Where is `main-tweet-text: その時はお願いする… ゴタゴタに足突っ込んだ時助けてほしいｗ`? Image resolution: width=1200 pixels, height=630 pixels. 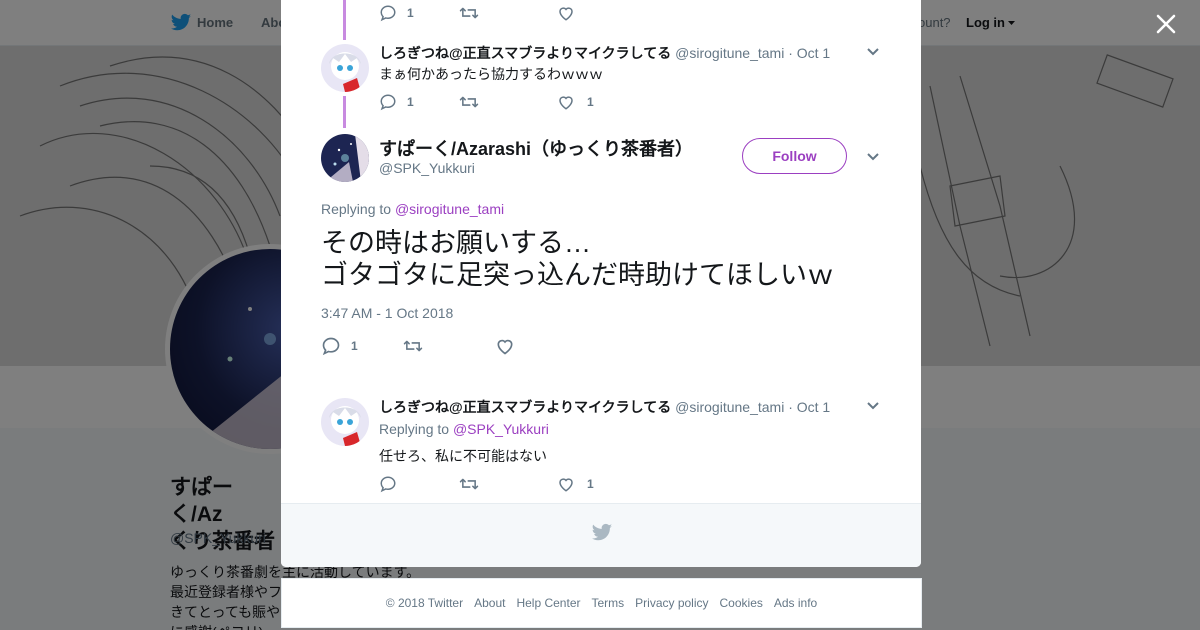 main-tweet-text: その時はお願いする… ゴタゴタに足突っ込んだ時助けてほしいｗ is located at coordinates (577, 259).